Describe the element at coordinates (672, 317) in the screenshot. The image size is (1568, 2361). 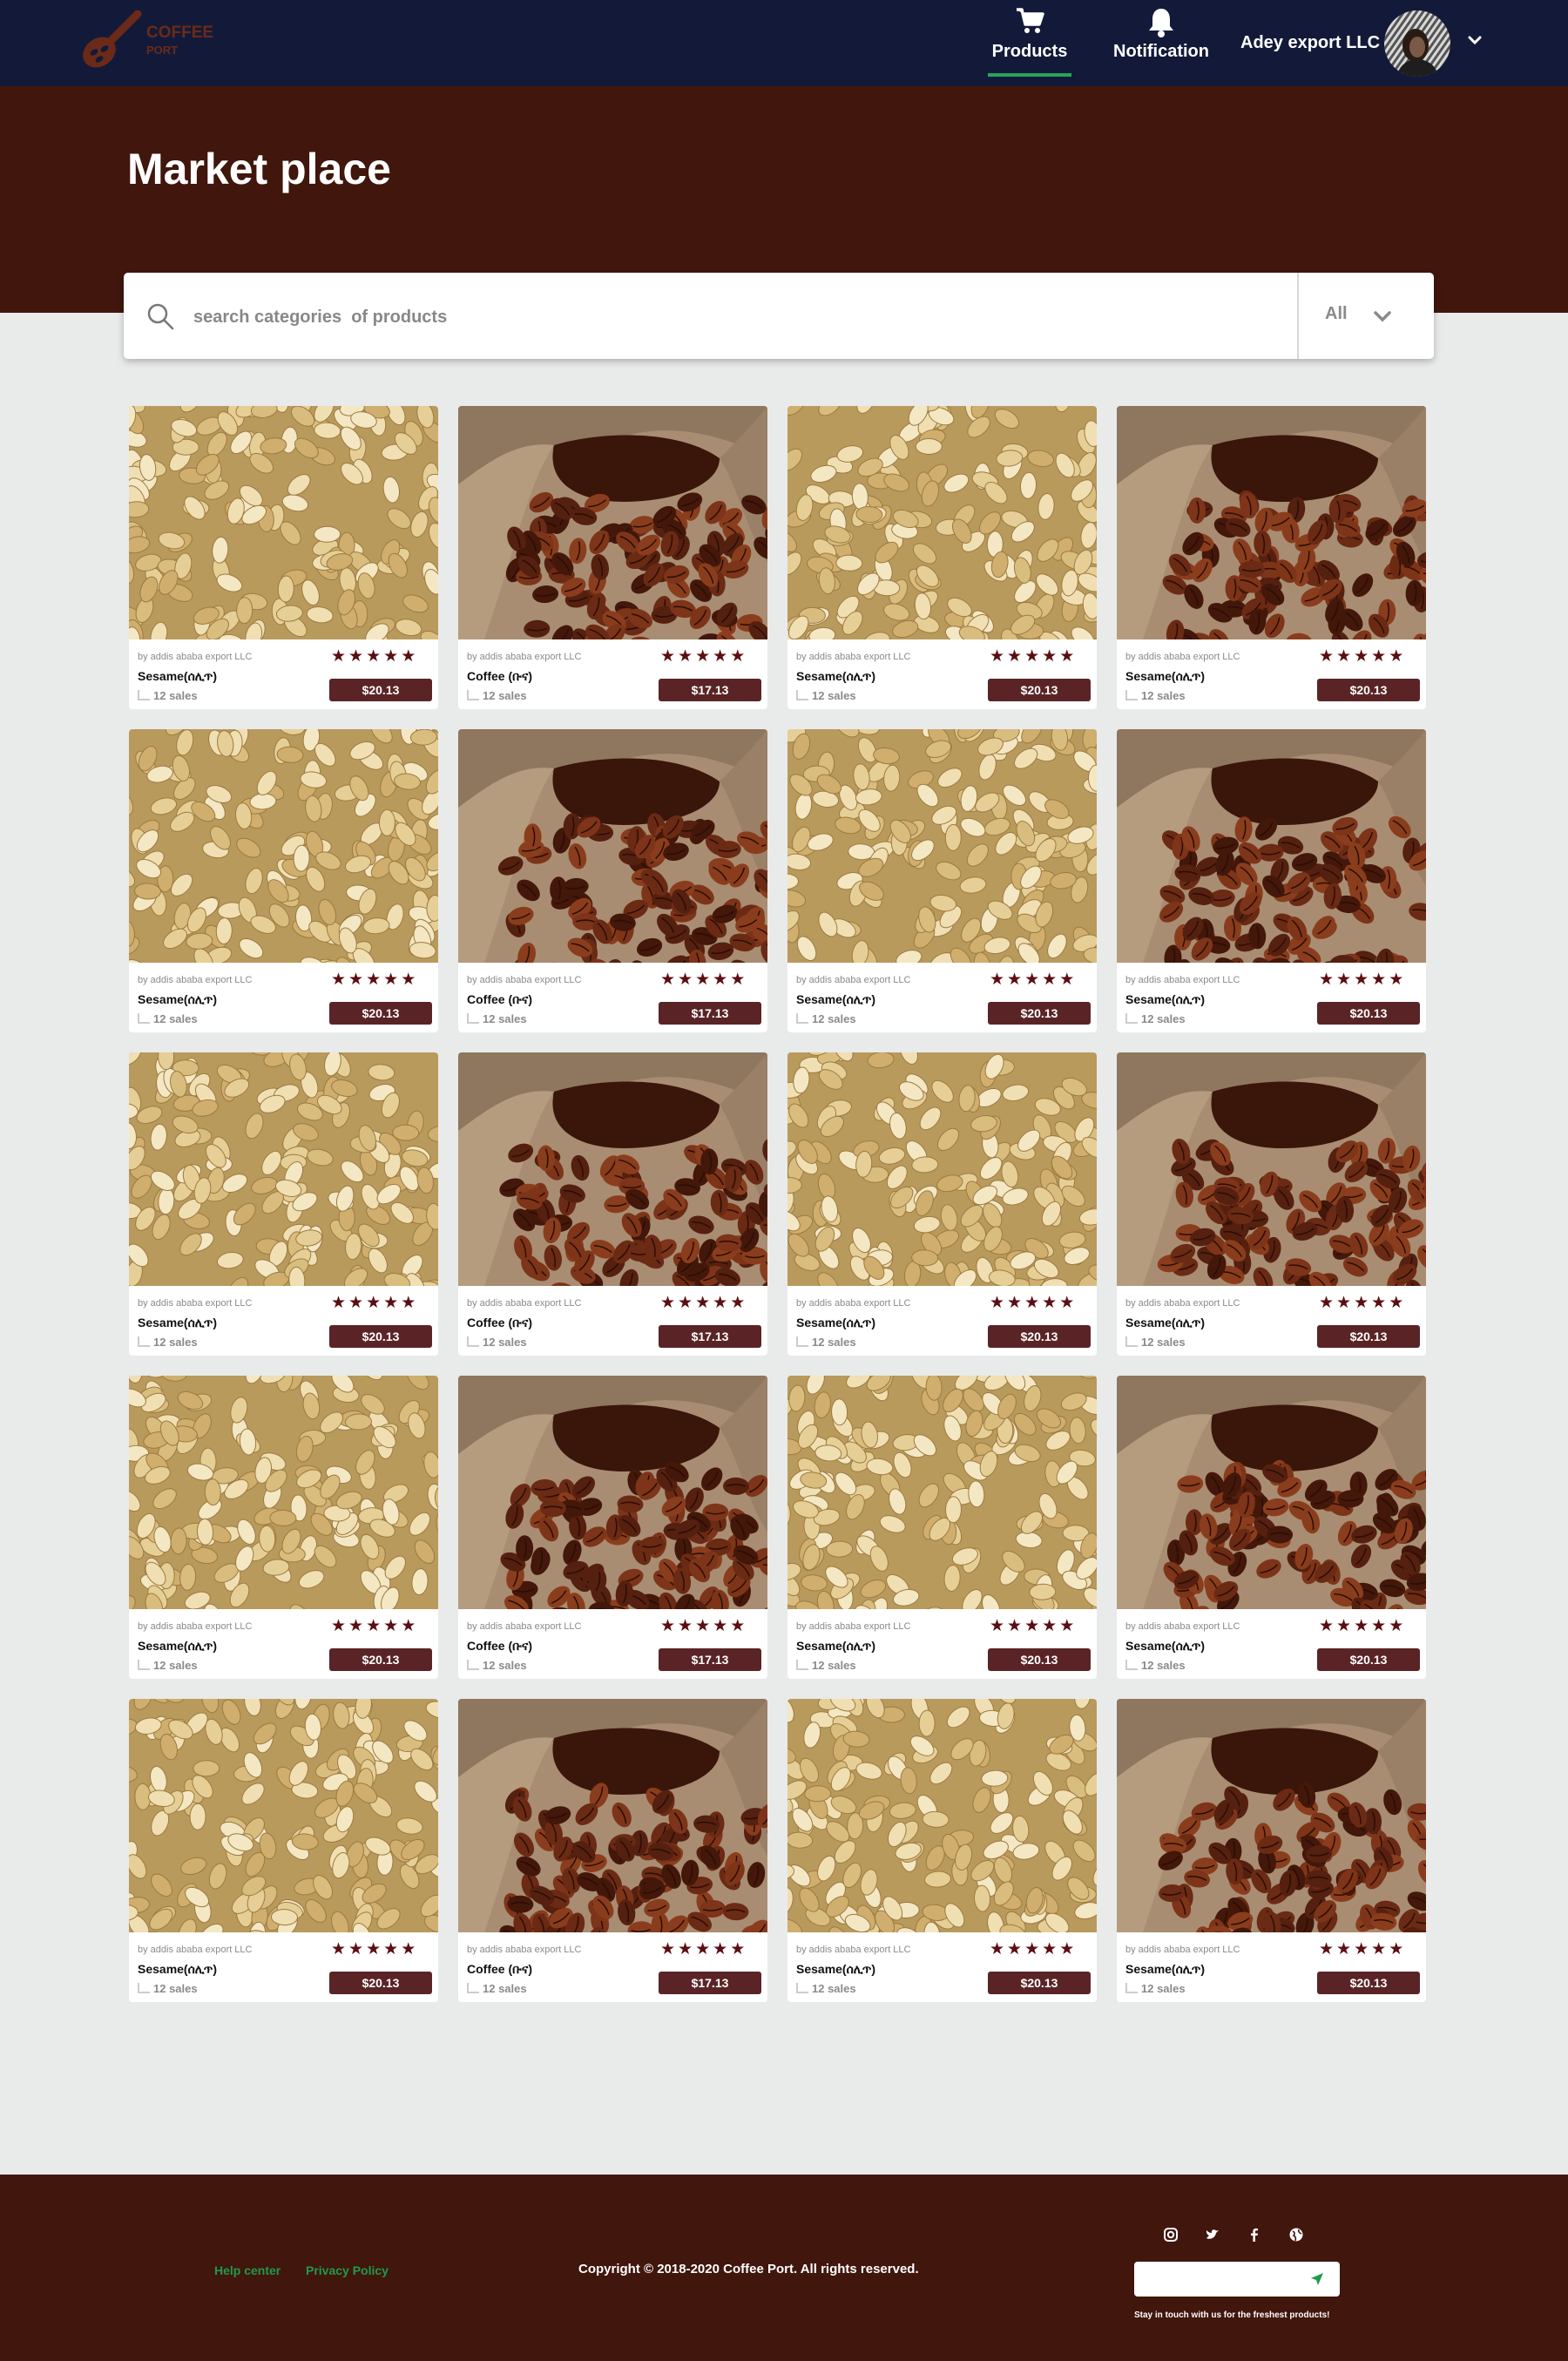
I see `search-input` at that location.